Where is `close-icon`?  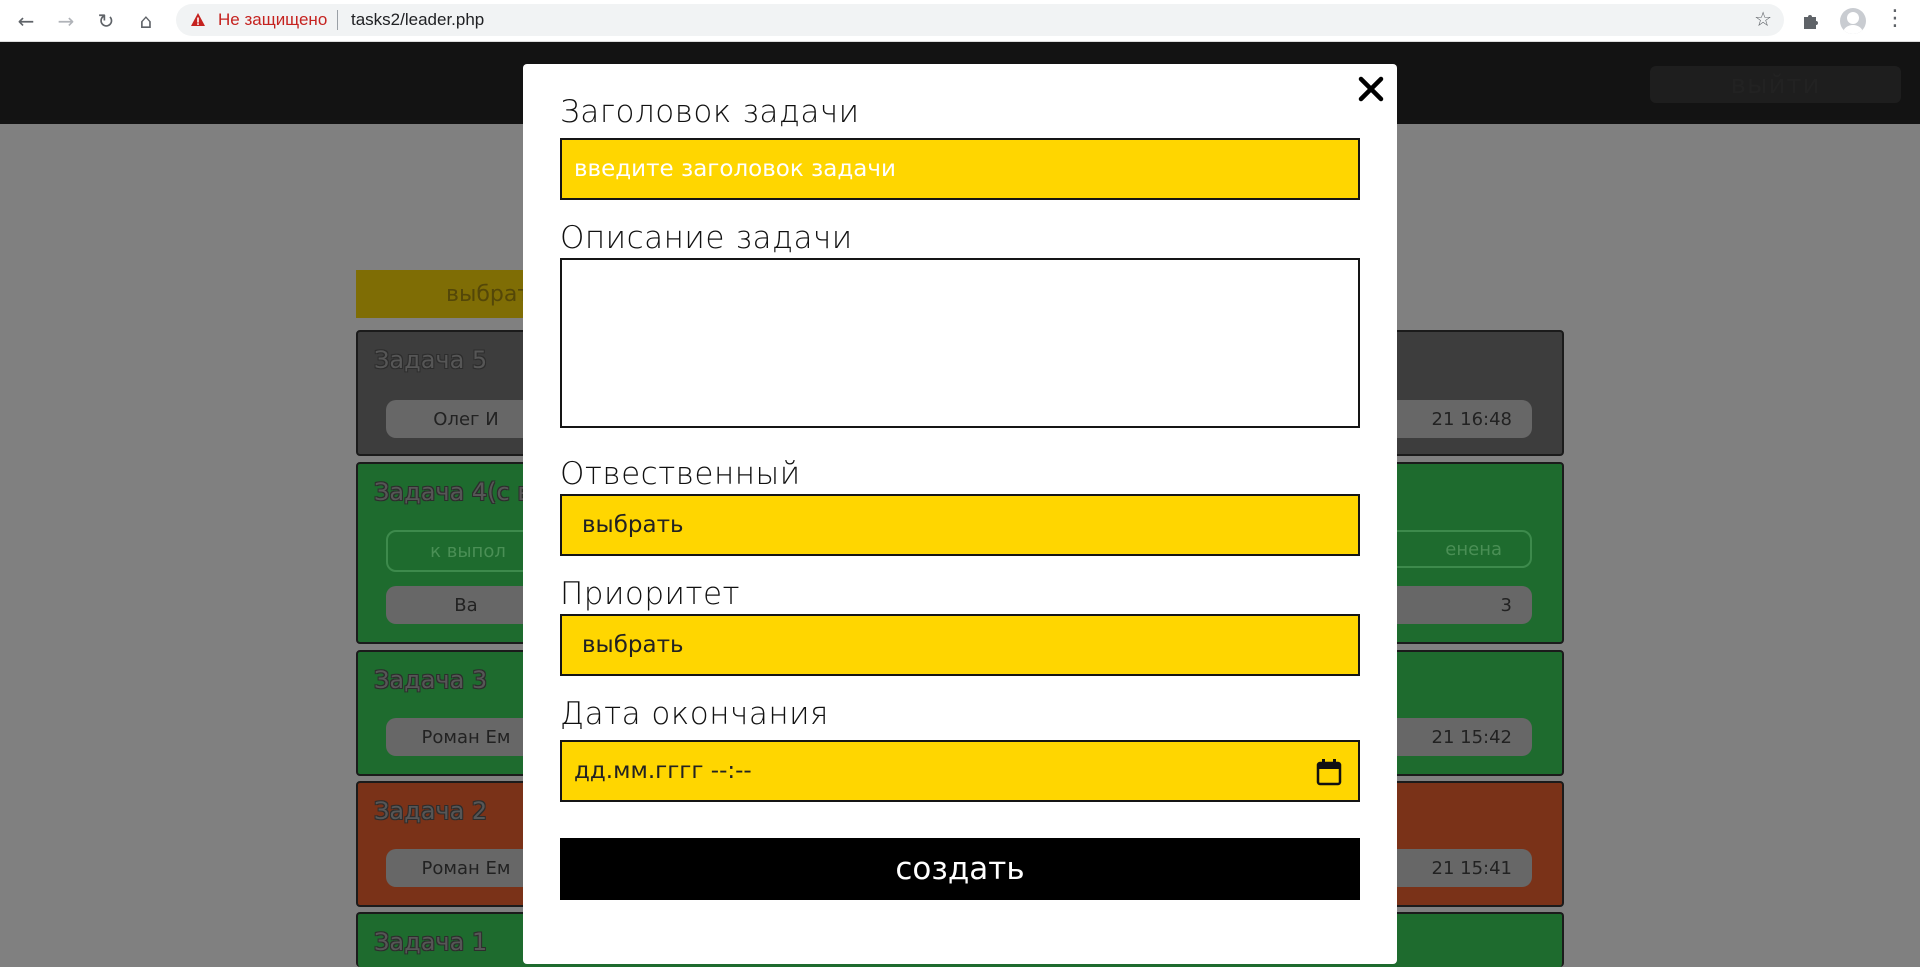 close-icon is located at coordinates (1371, 89).